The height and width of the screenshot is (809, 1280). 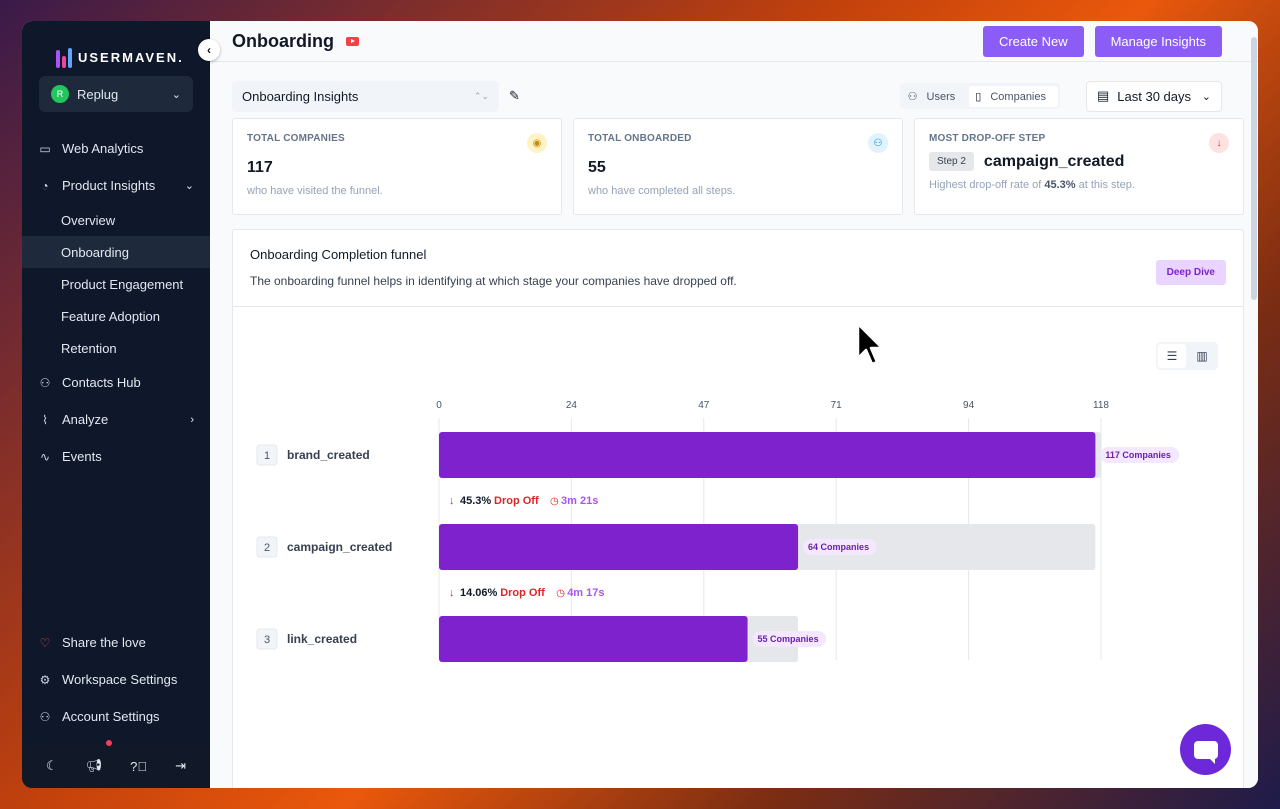 I want to click on drop-off-label: Drop Off, so click(x=516, y=501).